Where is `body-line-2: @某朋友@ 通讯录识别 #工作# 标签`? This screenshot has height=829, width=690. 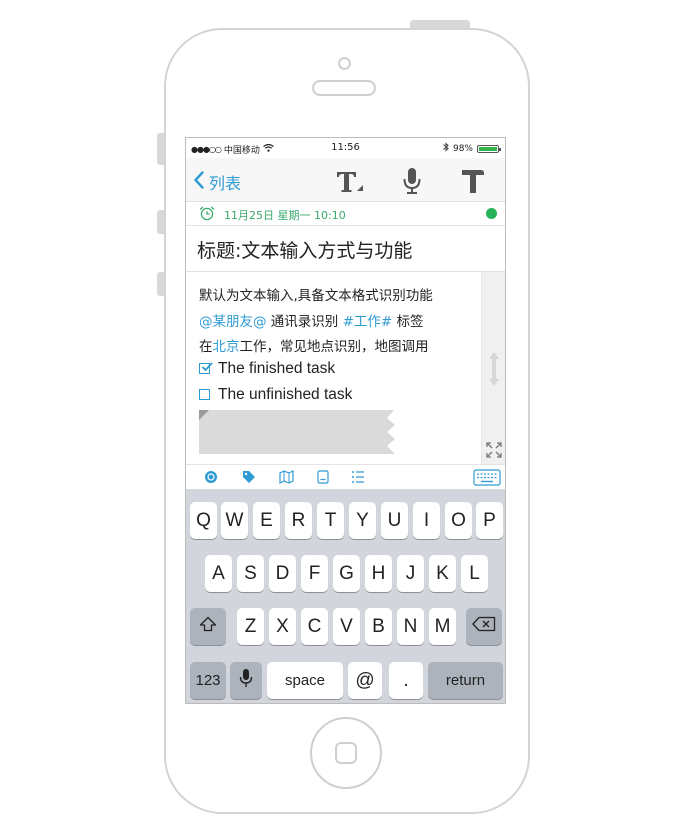
body-line-2: @某朋友@ 通讯录识别 #工作# 标签 is located at coordinates (311, 320).